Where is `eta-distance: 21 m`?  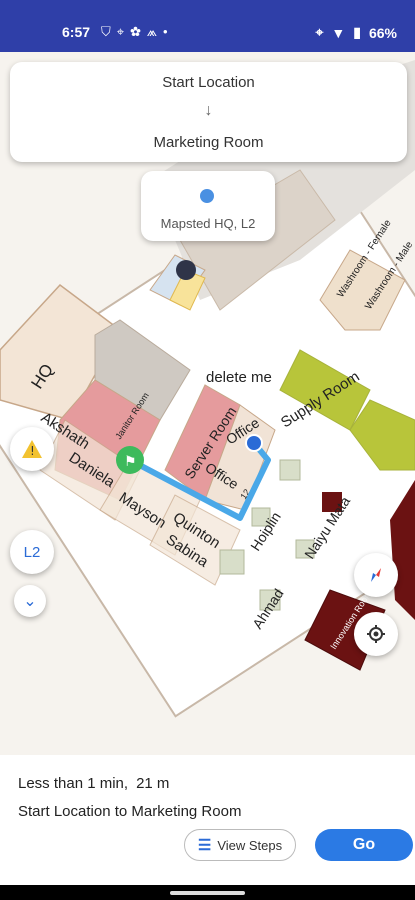
eta-distance: 21 m is located at coordinates (153, 783).